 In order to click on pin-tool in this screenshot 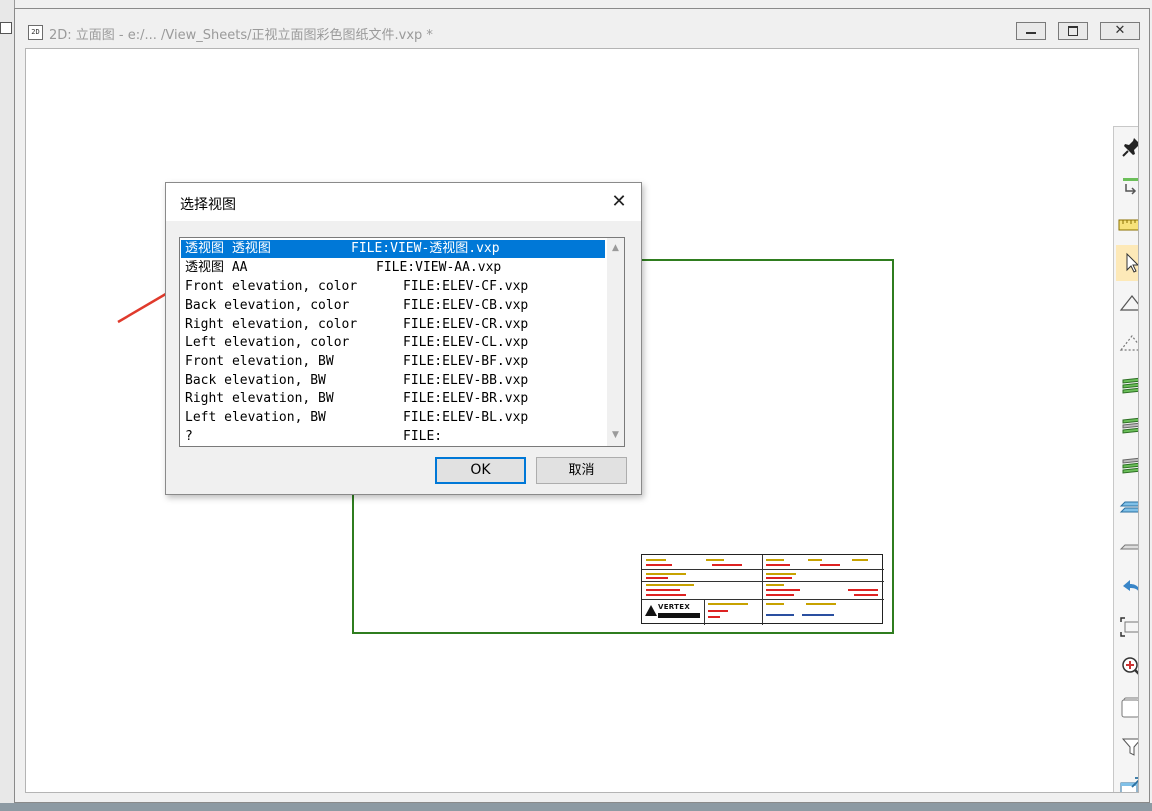, I will do `click(1127, 147)`.